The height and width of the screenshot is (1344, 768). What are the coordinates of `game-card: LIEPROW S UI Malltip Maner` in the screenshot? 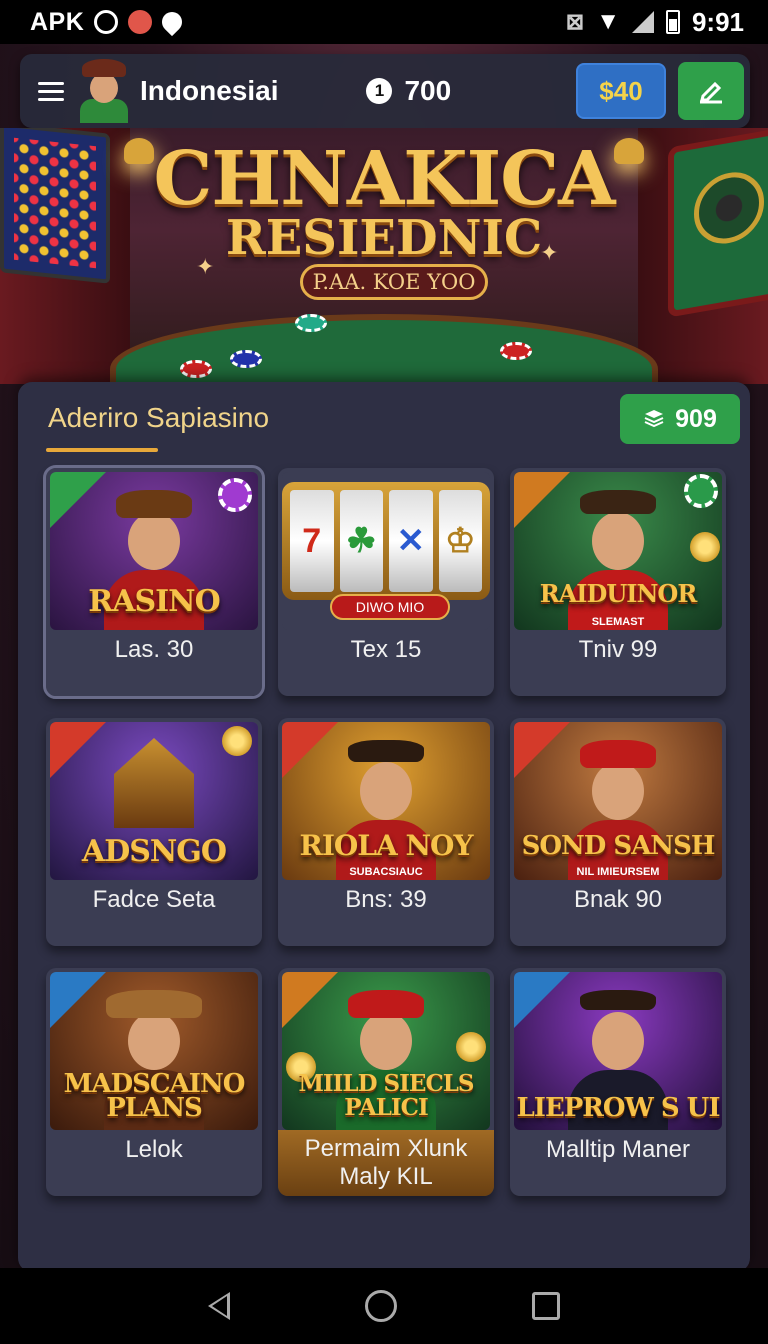 It's located at (618, 1082).